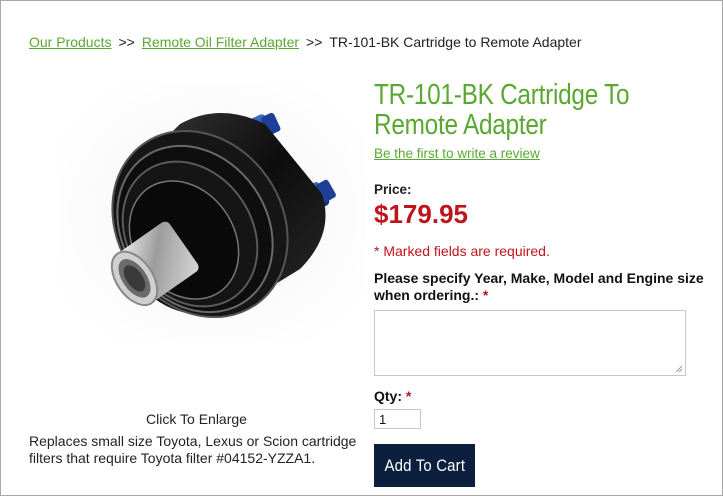 The width and height of the screenshot is (723, 496). I want to click on qty-label: Qty: *, so click(392, 396).